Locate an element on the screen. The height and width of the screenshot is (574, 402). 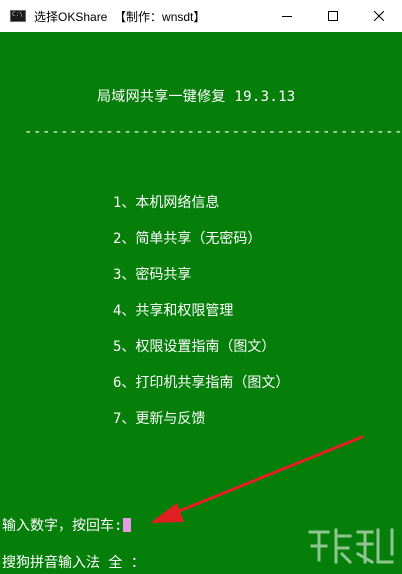
title-bar: 选择OKShare 【制作：wnsdt】 is located at coordinates (201, 16).